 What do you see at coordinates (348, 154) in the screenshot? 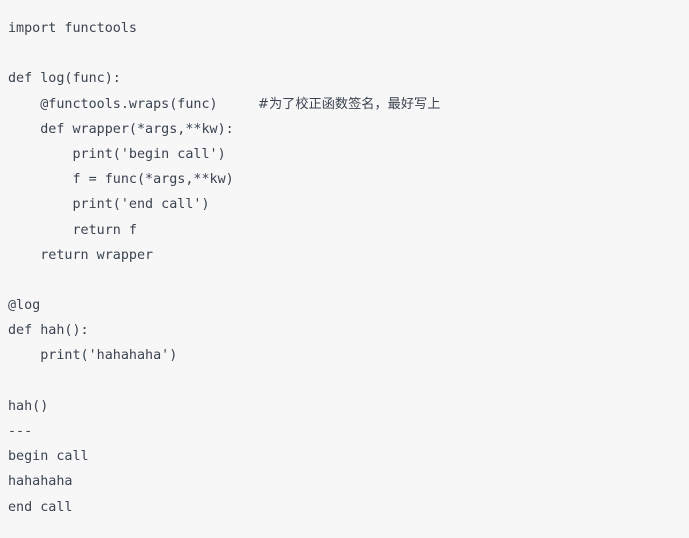
I see `code-line: print('begin call')` at bounding box center [348, 154].